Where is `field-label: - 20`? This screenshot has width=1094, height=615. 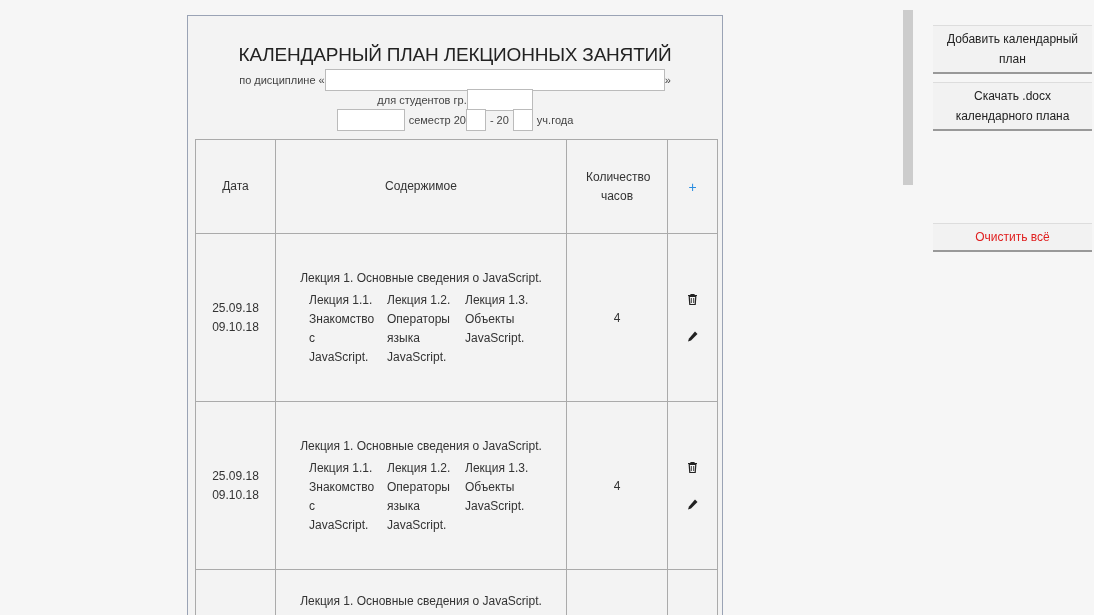
field-label: - 20 is located at coordinates (499, 120).